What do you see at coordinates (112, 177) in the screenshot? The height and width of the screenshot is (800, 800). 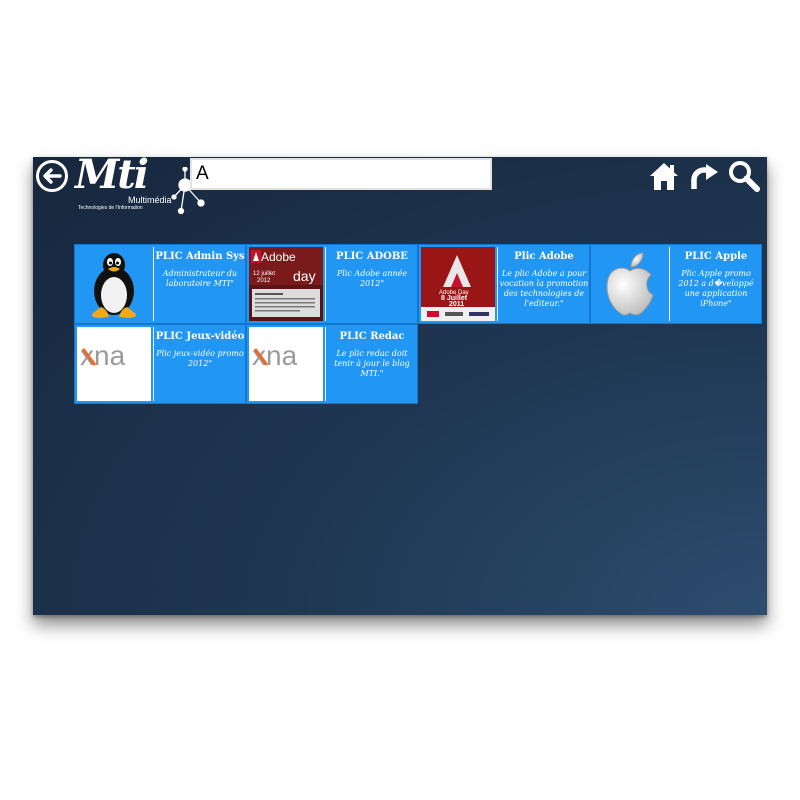 I see `logo-title: Mti` at bounding box center [112, 177].